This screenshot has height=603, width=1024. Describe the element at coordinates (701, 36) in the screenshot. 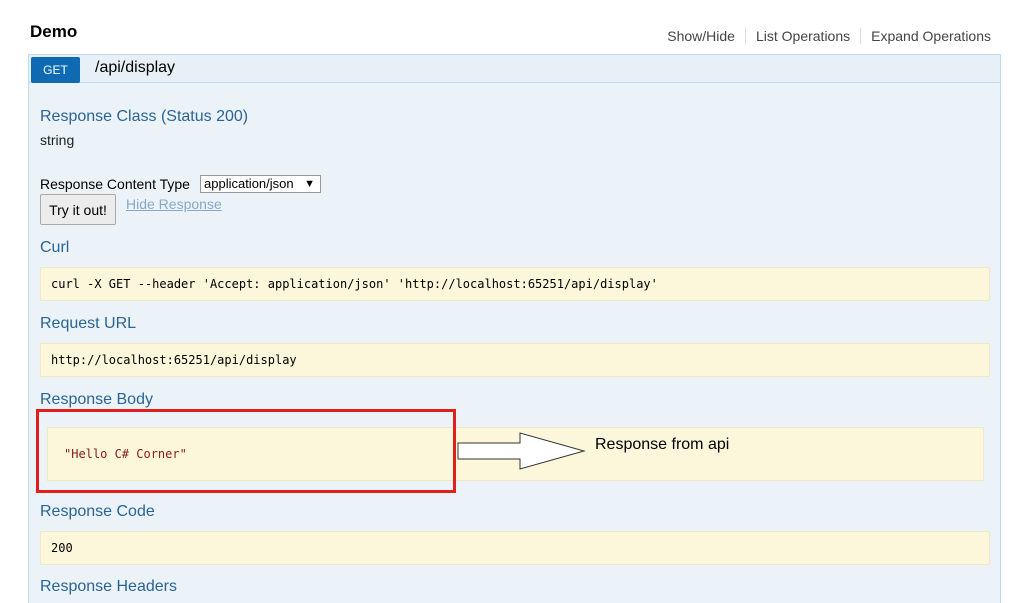

I see `show-hide-link: Show/Hide` at that location.